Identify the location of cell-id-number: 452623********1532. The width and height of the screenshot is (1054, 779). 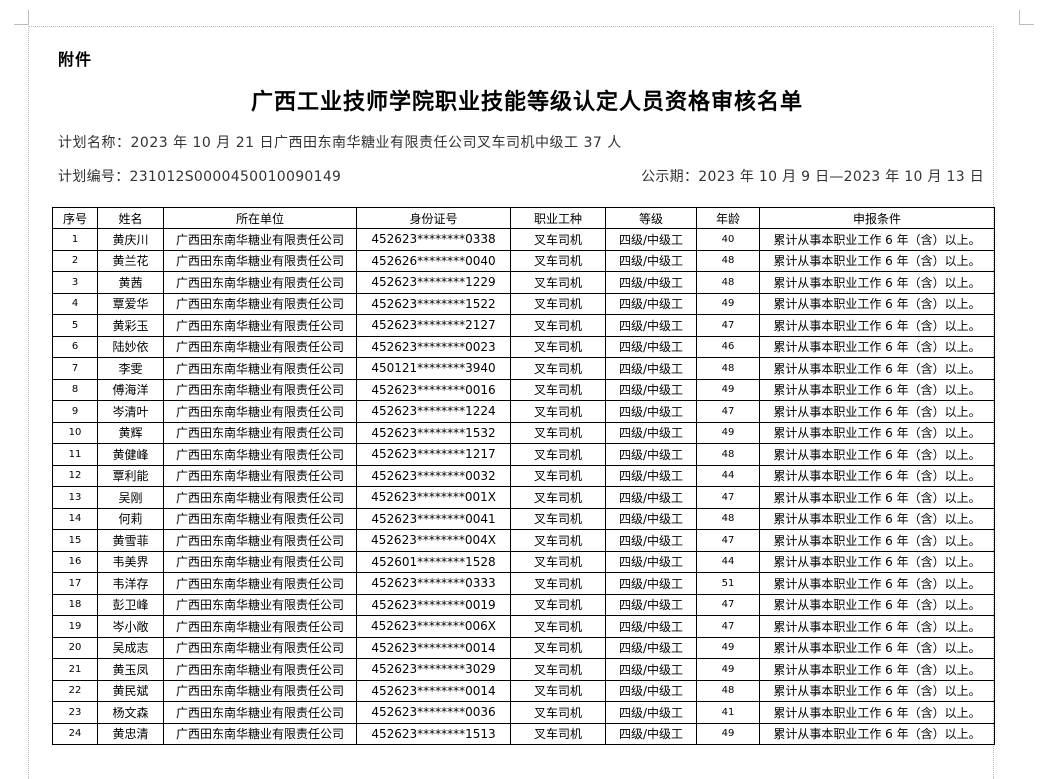
(433, 432).